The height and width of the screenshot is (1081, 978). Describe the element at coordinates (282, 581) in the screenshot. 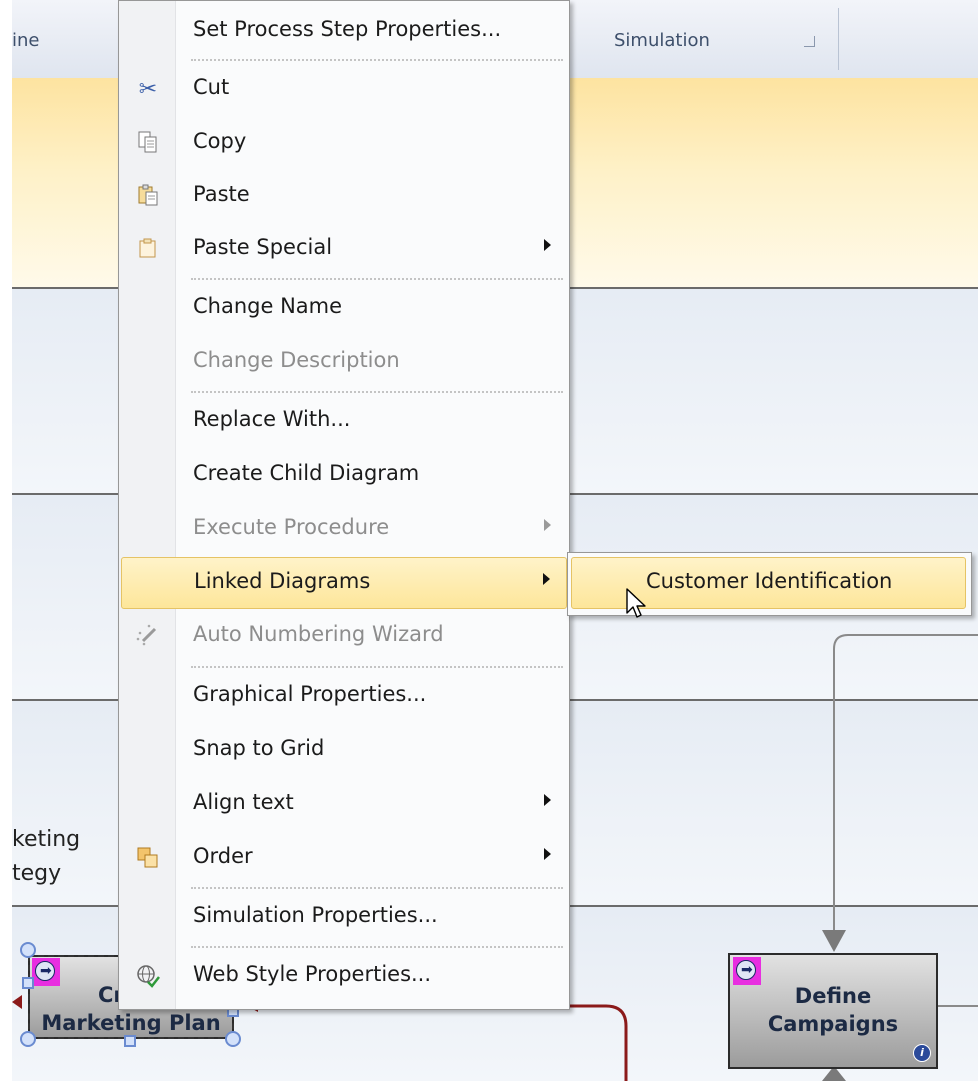

I see `menu-item-label: Linked Diagrams` at that location.